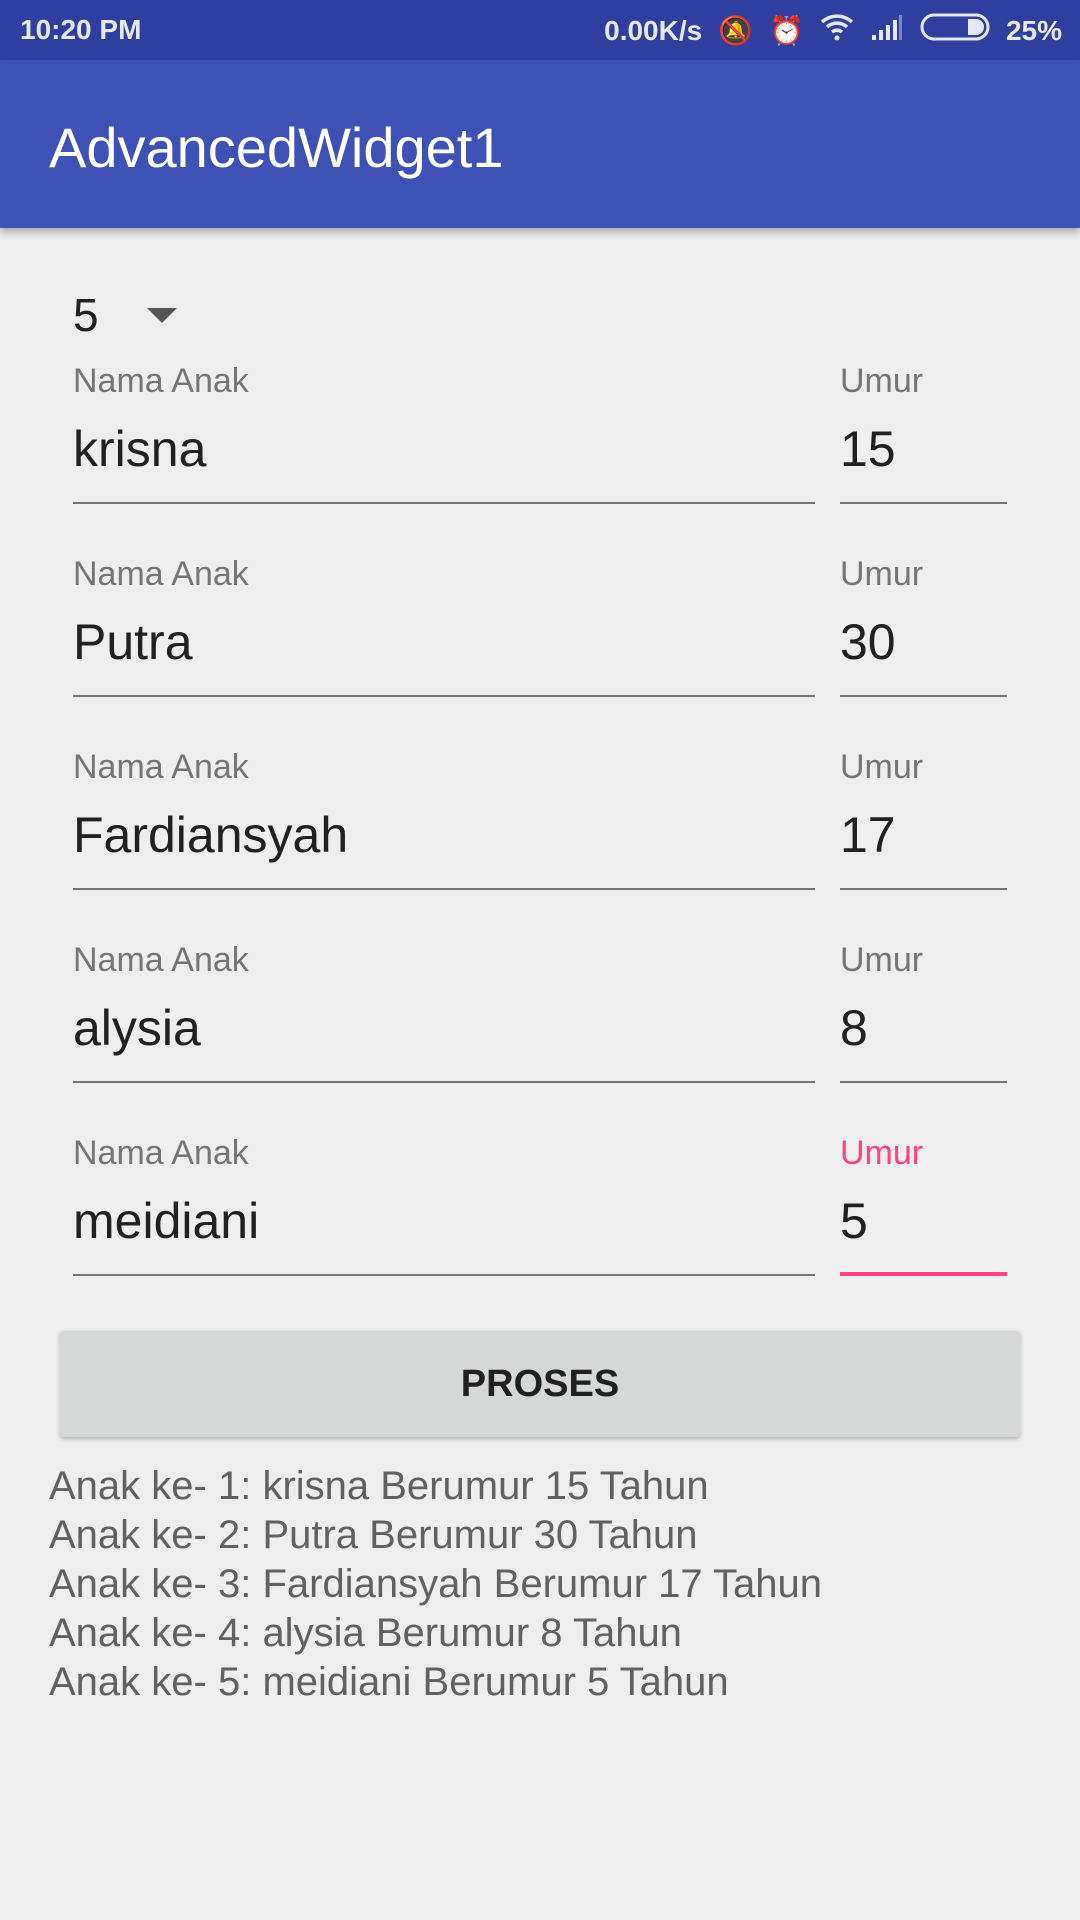  I want to click on child-row: Nama Anak Umur krisna 15, so click(540, 458).